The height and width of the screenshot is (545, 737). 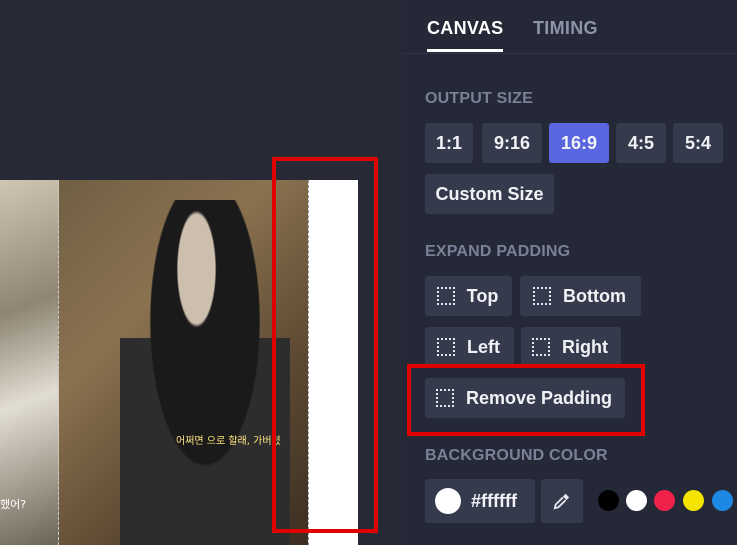 I want to click on pad-left-label: Left, so click(x=483, y=346).